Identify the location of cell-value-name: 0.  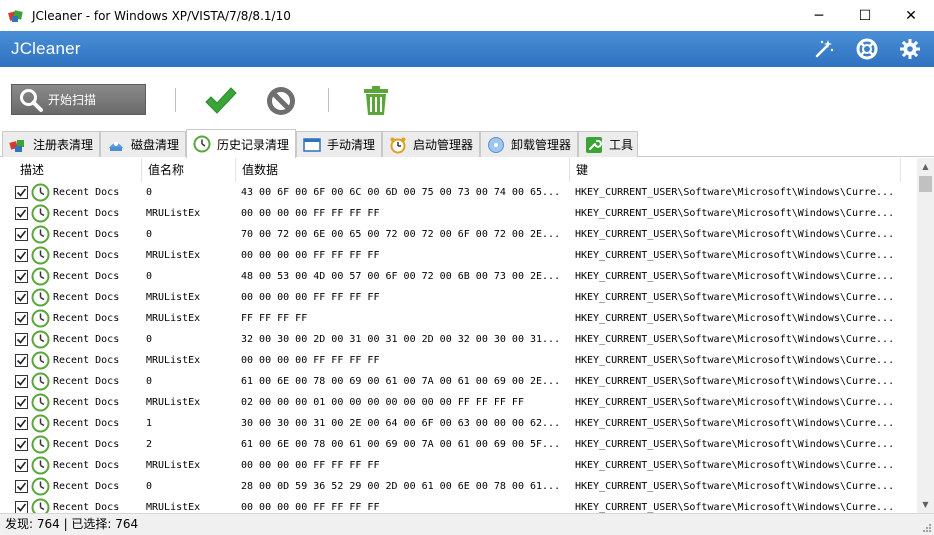
(149, 192).